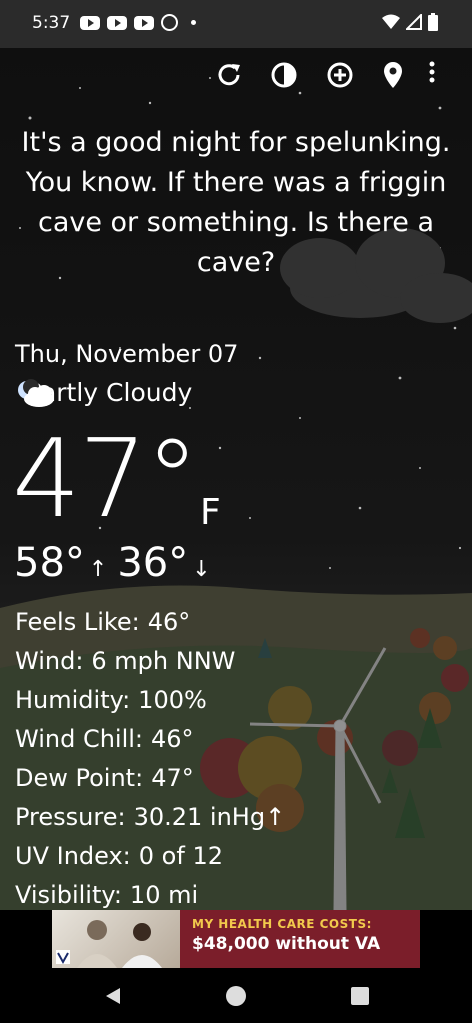 This screenshot has width=472, height=1023. I want to click on detail-value: 30.21 inHg↑, so click(209, 817).